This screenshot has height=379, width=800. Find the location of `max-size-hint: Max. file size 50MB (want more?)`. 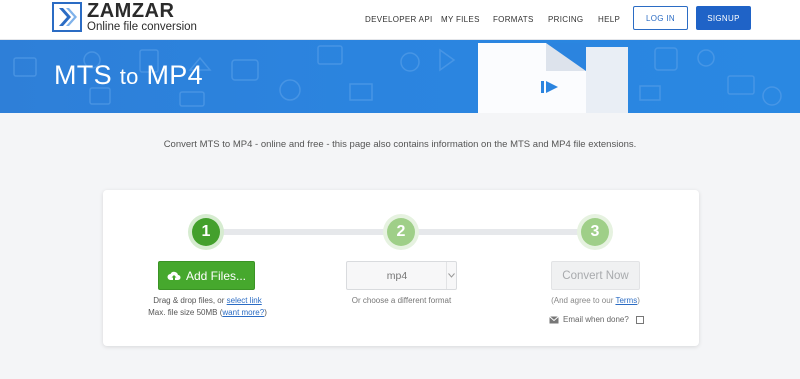

max-size-hint: Max. file size 50MB (want more?) is located at coordinates (207, 312).